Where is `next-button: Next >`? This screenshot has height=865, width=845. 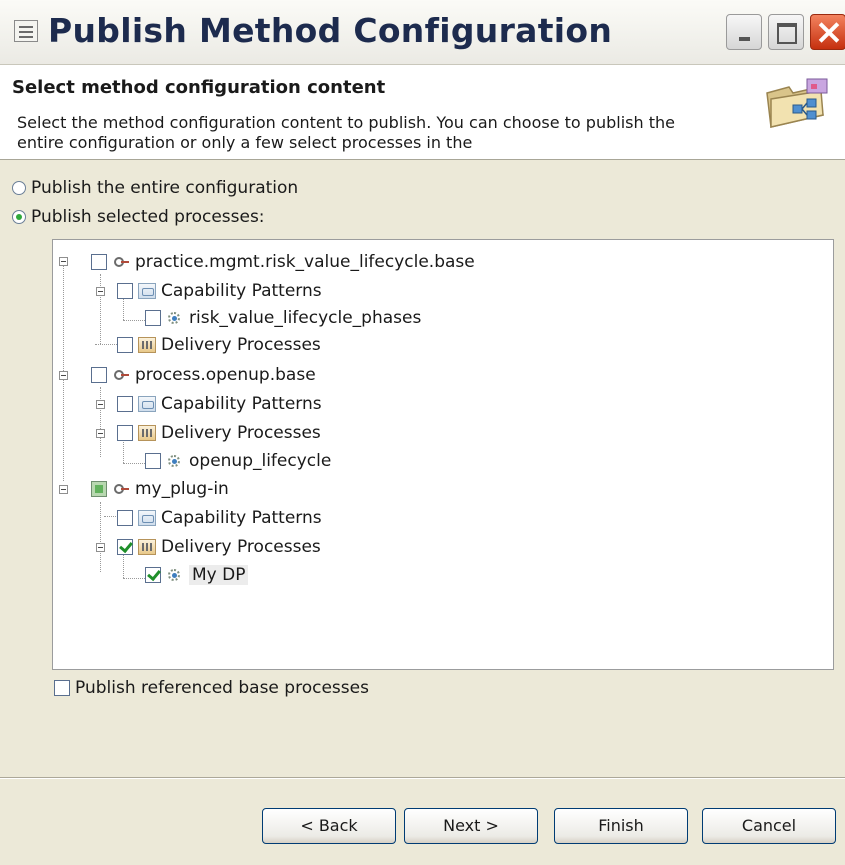
next-button: Next > is located at coordinates (471, 826).